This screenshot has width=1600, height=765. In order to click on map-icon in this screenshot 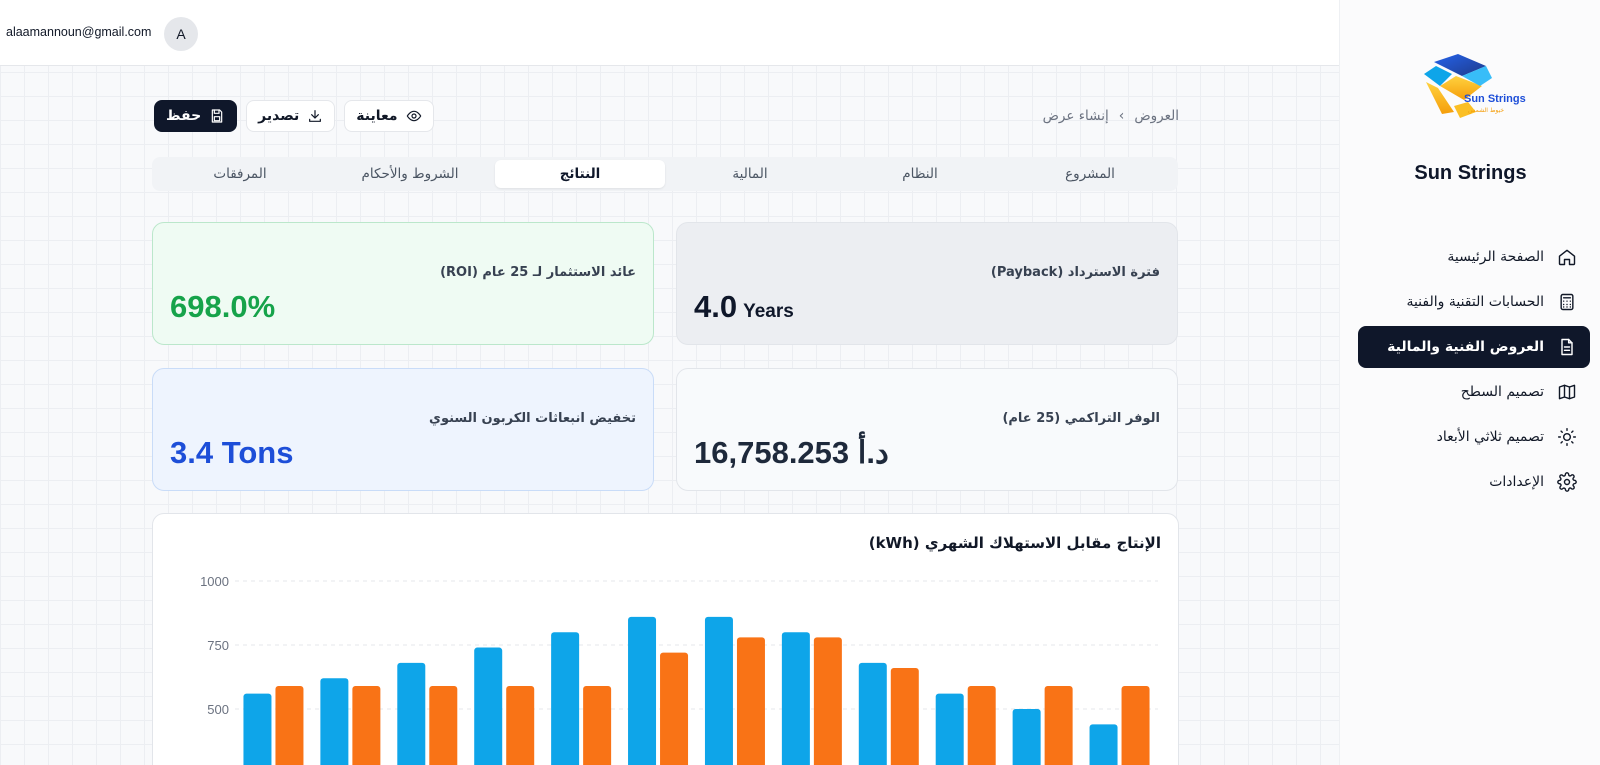, I will do `click(1567, 392)`.